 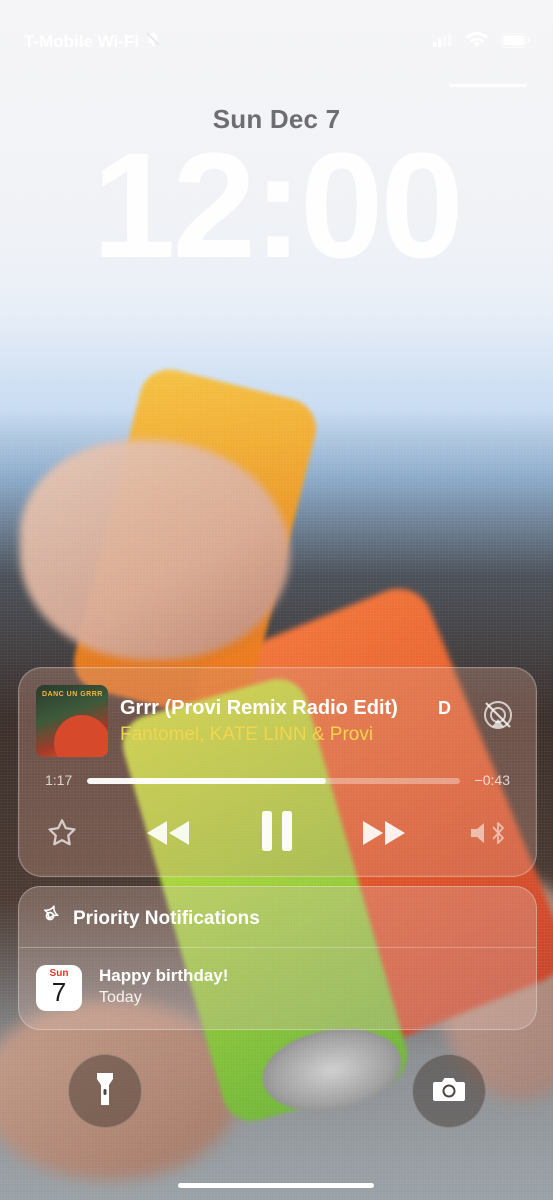 I want to click on camera-icon, so click(x=449, y=1091).